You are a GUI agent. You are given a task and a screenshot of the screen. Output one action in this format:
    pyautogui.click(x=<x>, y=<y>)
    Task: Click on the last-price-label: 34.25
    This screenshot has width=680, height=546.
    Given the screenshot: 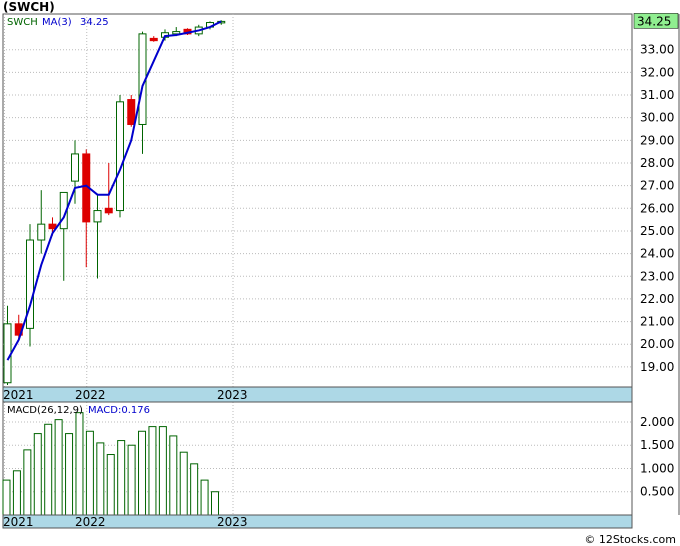 What is the action you would take?
    pyautogui.click(x=654, y=21)
    